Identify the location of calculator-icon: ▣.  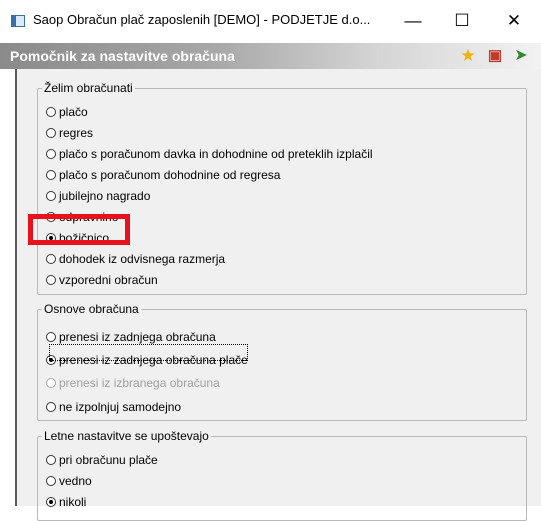
(495, 56).